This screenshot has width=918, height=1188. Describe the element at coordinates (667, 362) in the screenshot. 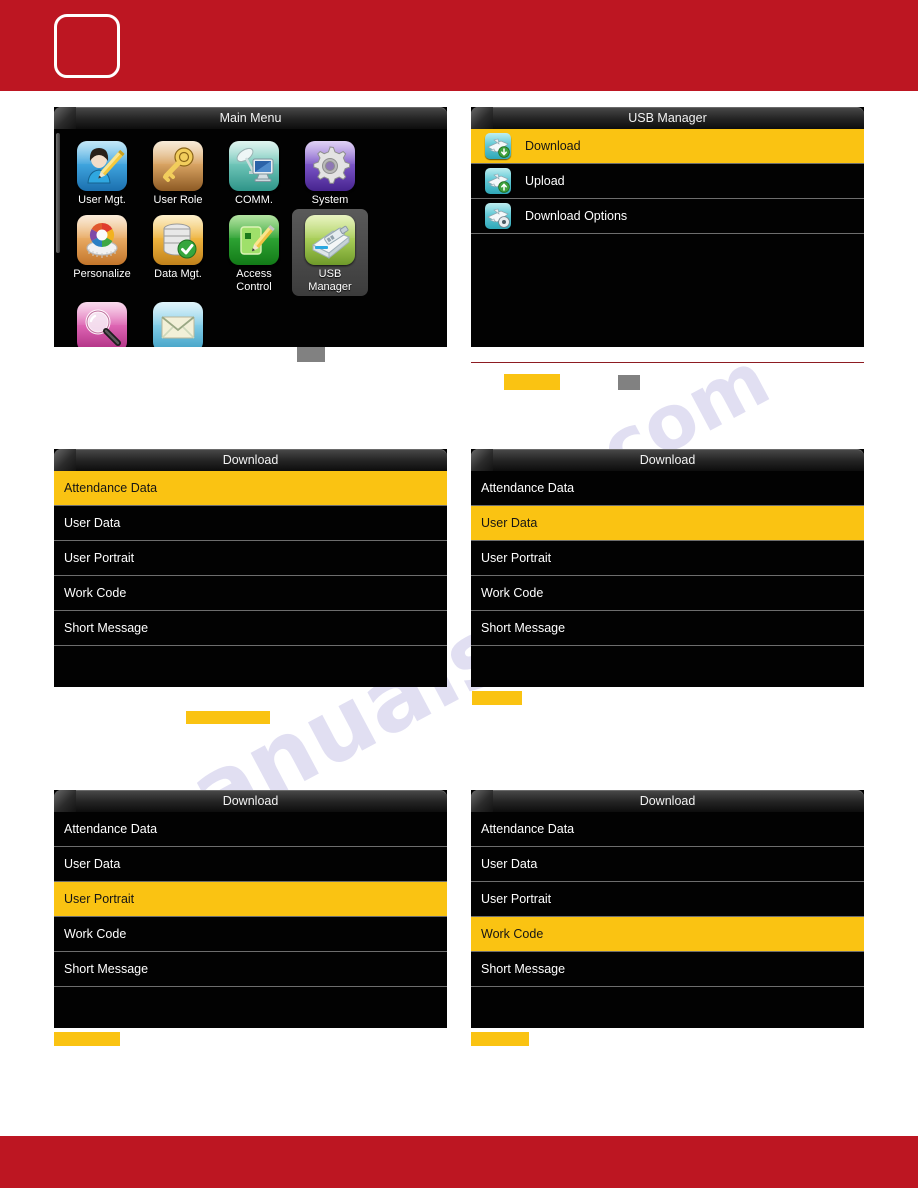

I see `section-rule` at that location.